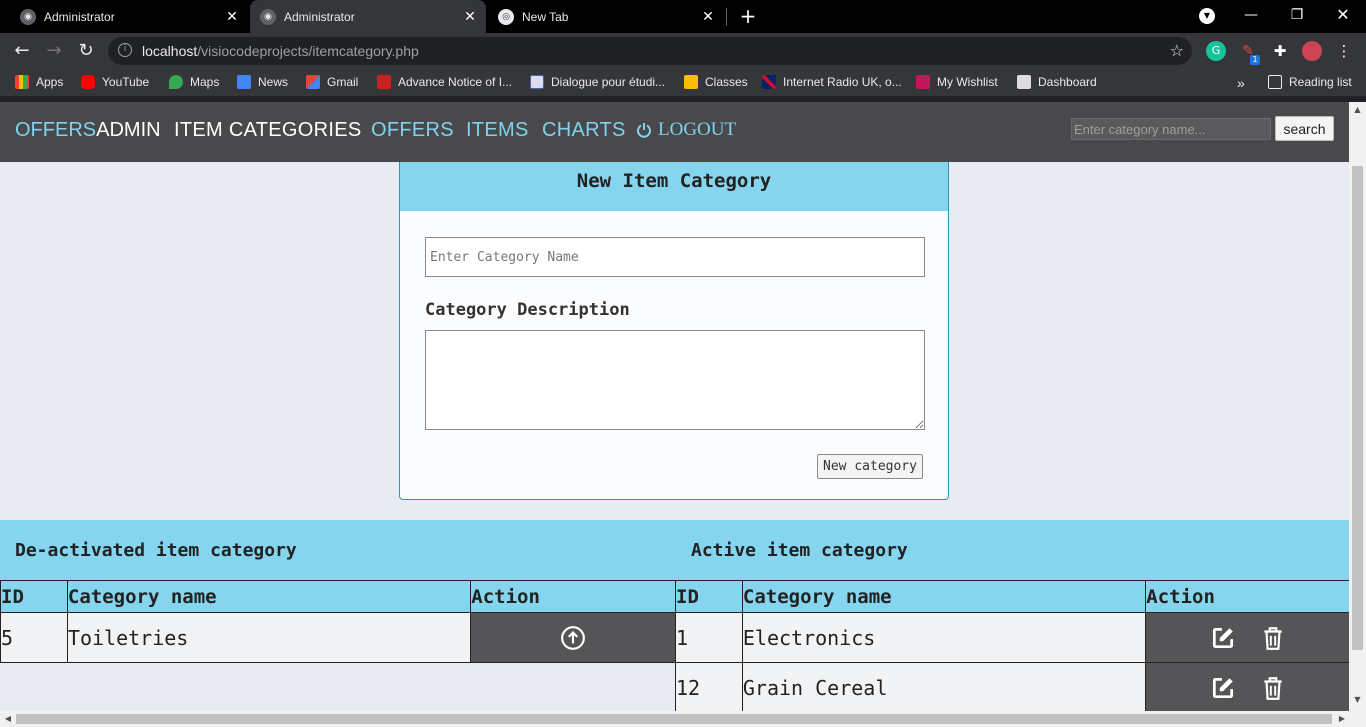 This screenshot has height=727, width=1366. I want to click on extension-icon: ✎ 1, so click(1249, 53).